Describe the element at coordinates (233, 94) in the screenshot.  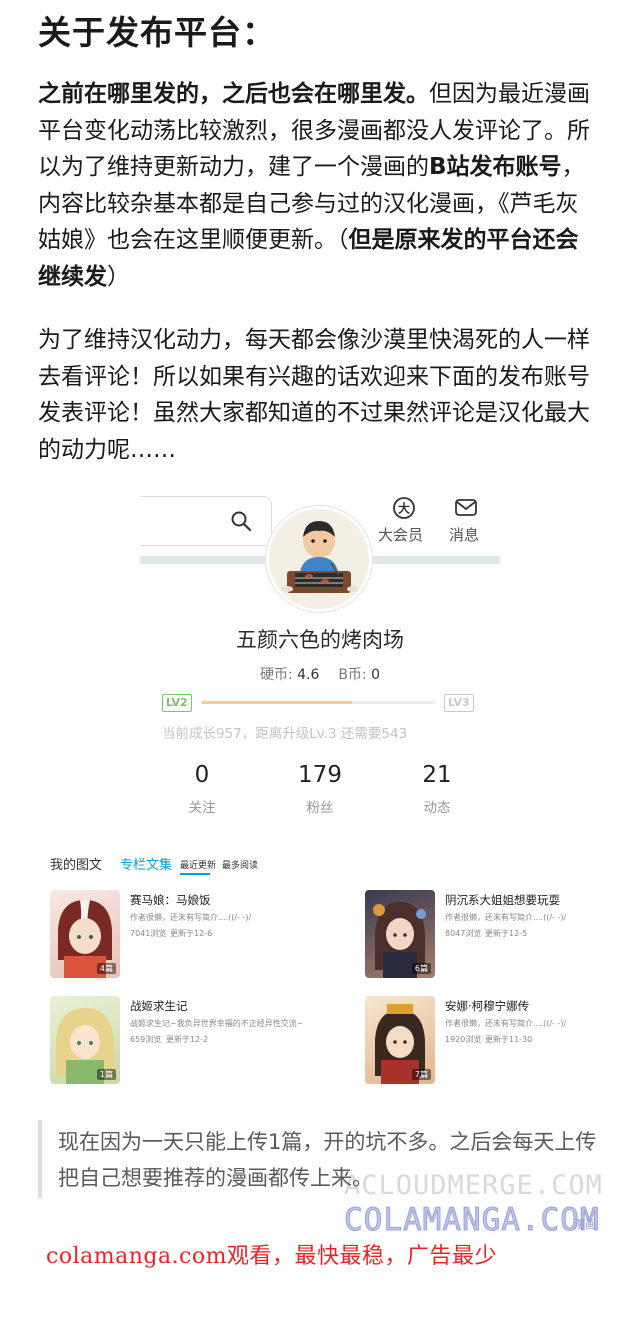
I see `bold-text: 之前在哪里发的，之后也会在哪里发。` at that location.